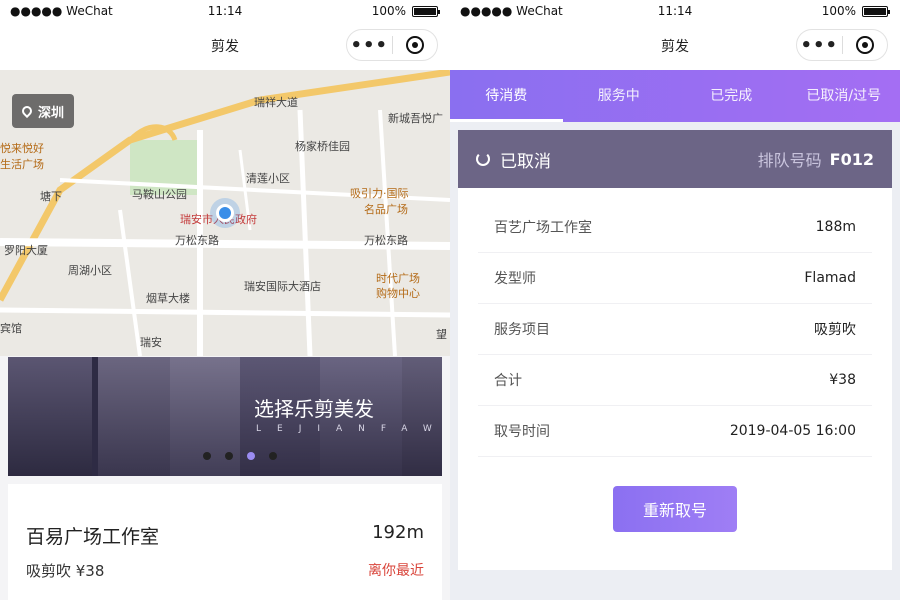 This screenshot has height=600, width=900. What do you see at coordinates (240, 456) in the screenshot?
I see `carousel-indicator` at bounding box center [240, 456].